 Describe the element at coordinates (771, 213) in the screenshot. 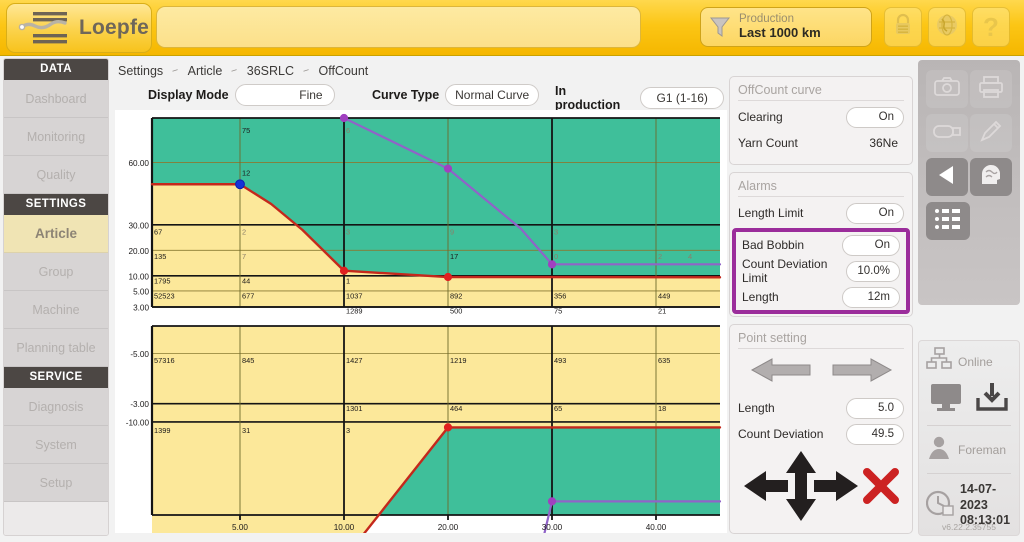

I see `length-limit-label: Length Limit` at that location.